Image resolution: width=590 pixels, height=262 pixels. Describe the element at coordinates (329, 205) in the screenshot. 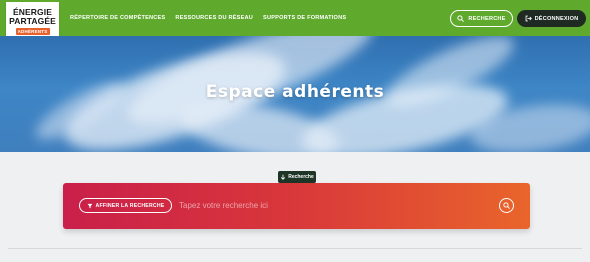

I see `search-input` at that location.